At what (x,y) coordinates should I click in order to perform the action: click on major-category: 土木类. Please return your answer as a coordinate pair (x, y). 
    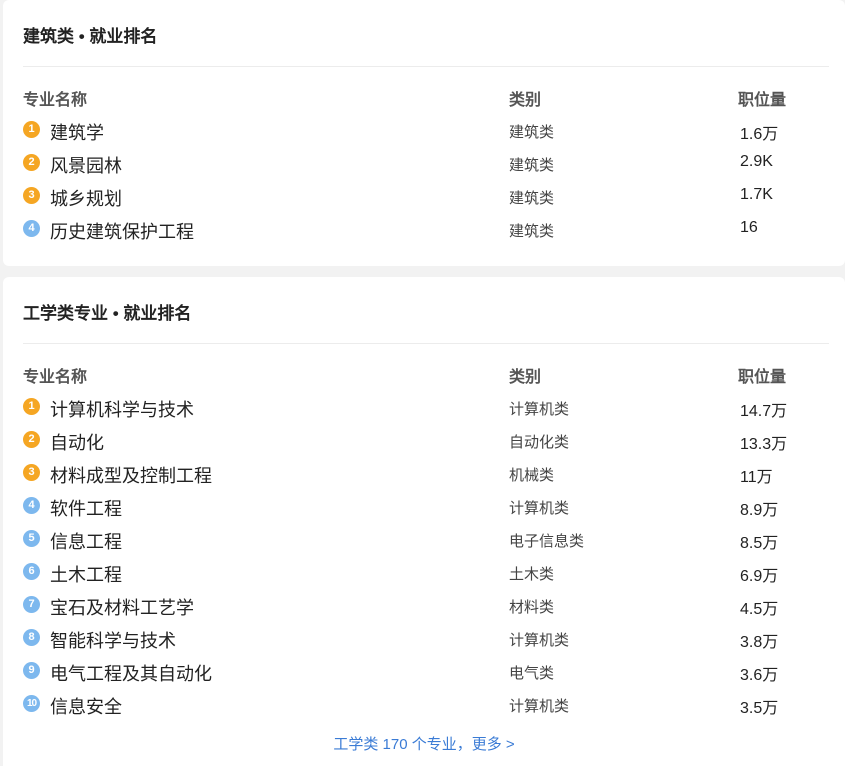
    Looking at the image, I should click on (532, 574).